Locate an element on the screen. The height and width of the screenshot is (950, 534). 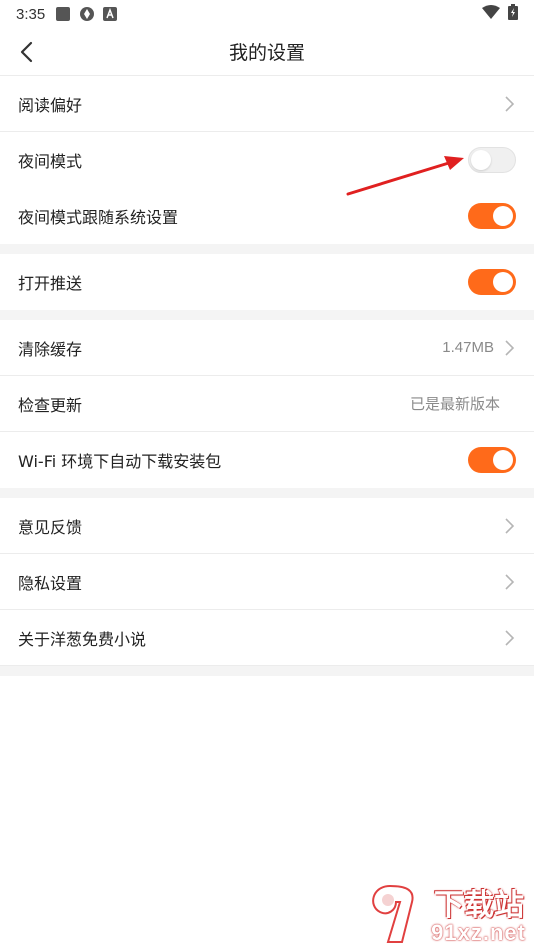
feedback-label: 意见反馈 is located at coordinates (50, 527).